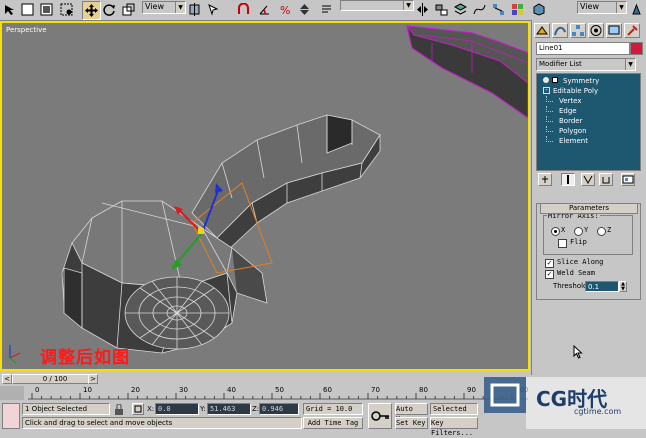 The image size is (646, 438). Describe the element at coordinates (606, 179) in the screenshot. I see `remove-modifier-icon` at that location.